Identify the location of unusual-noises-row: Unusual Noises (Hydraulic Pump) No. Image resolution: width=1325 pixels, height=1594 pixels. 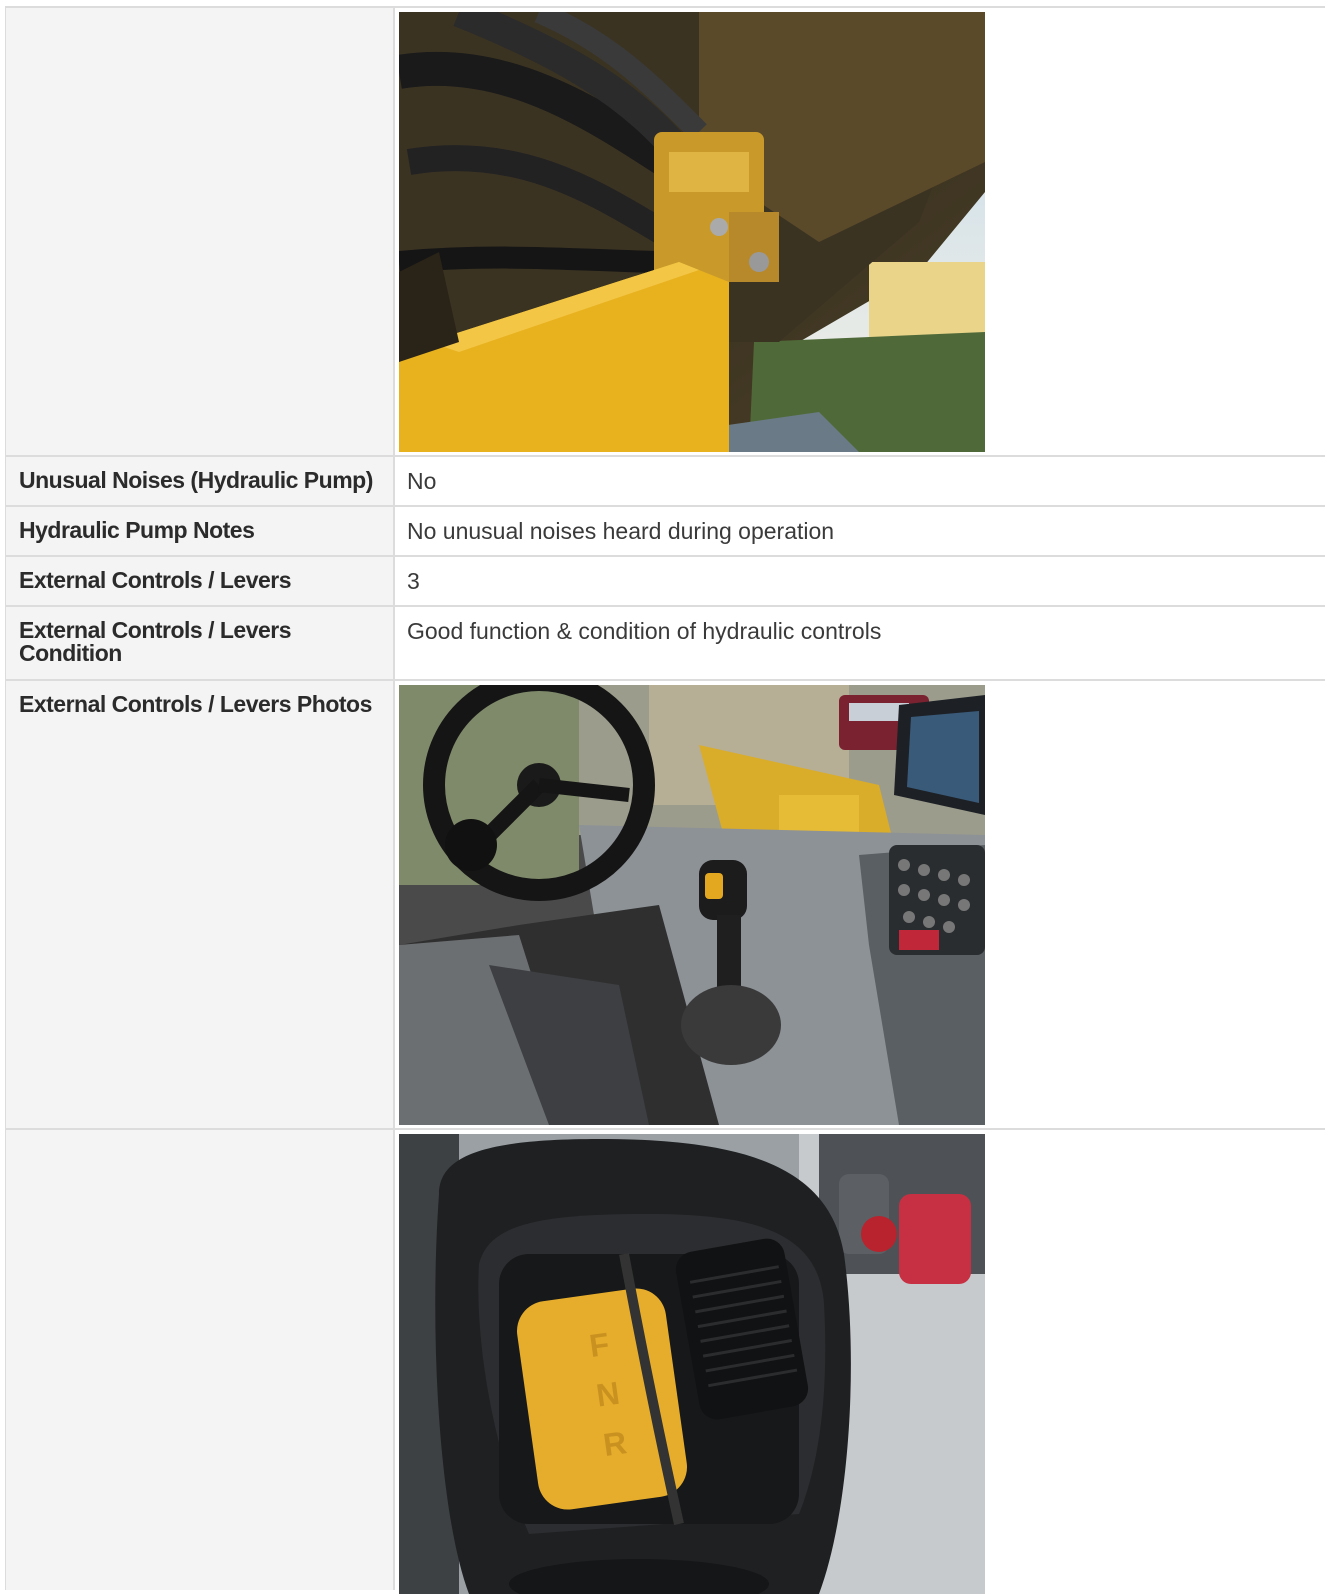
(665, 482).